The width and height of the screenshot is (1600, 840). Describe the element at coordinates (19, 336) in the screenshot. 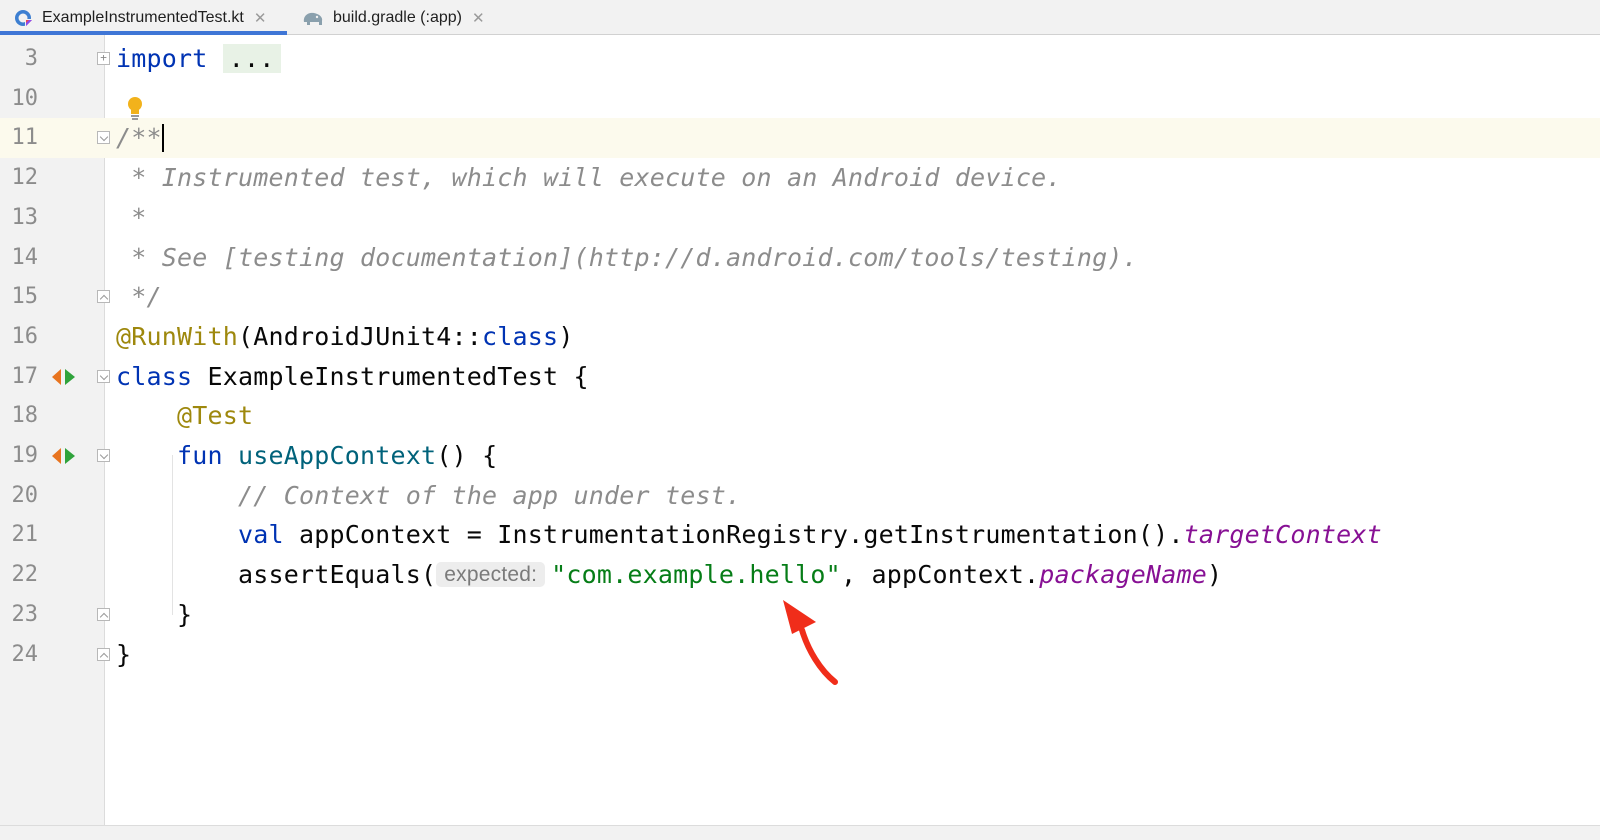

I see `line-number: 16` at that location.